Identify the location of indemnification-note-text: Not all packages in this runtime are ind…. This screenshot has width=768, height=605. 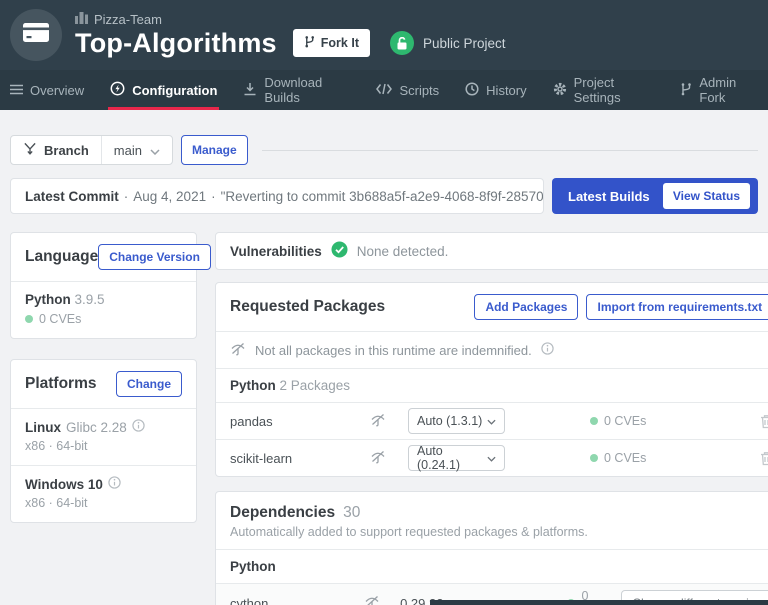
(393, 350).